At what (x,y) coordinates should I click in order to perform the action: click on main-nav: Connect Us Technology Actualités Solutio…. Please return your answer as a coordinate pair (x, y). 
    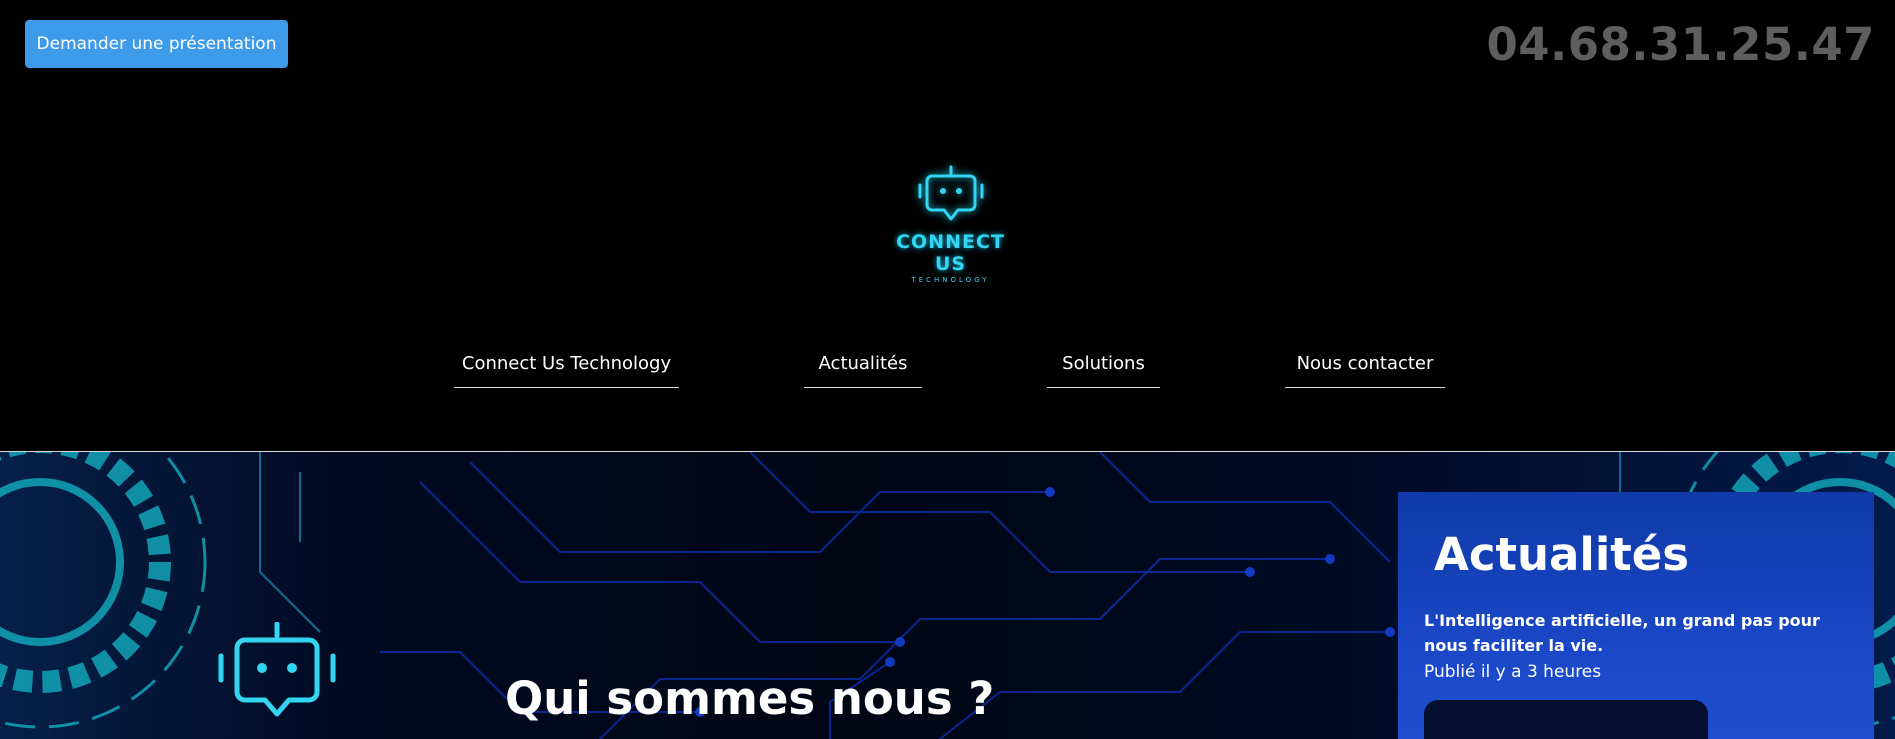
    Looking at the image, I should click on (947, 364).